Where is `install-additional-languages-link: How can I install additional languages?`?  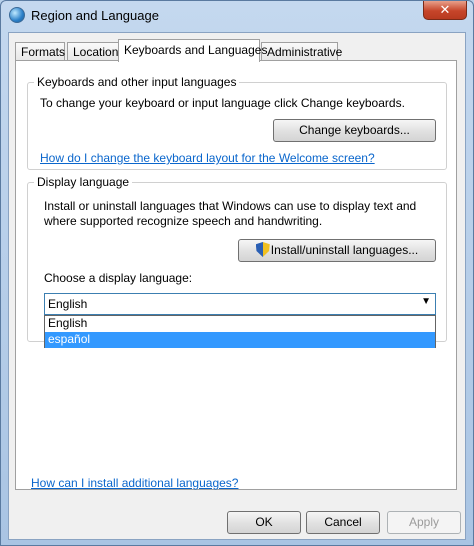
install-additional-languages-link: How can I install additional languages? is located at coordinates (134, 483).